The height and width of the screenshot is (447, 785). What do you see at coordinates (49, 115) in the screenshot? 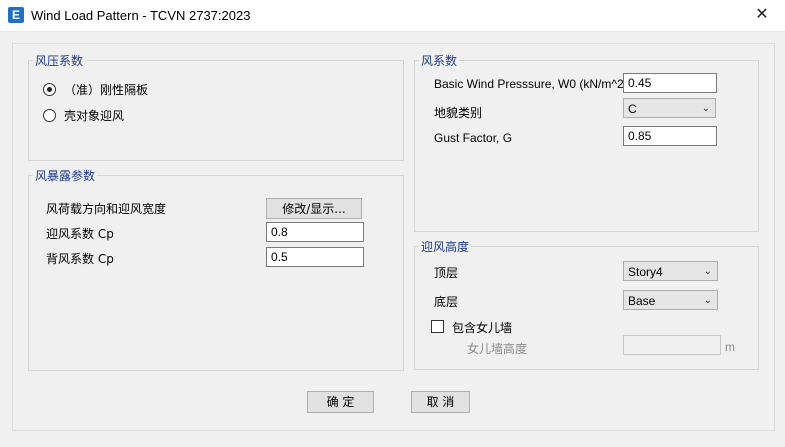
I see `shell-windward-radio` at bounding box center [49, 115].